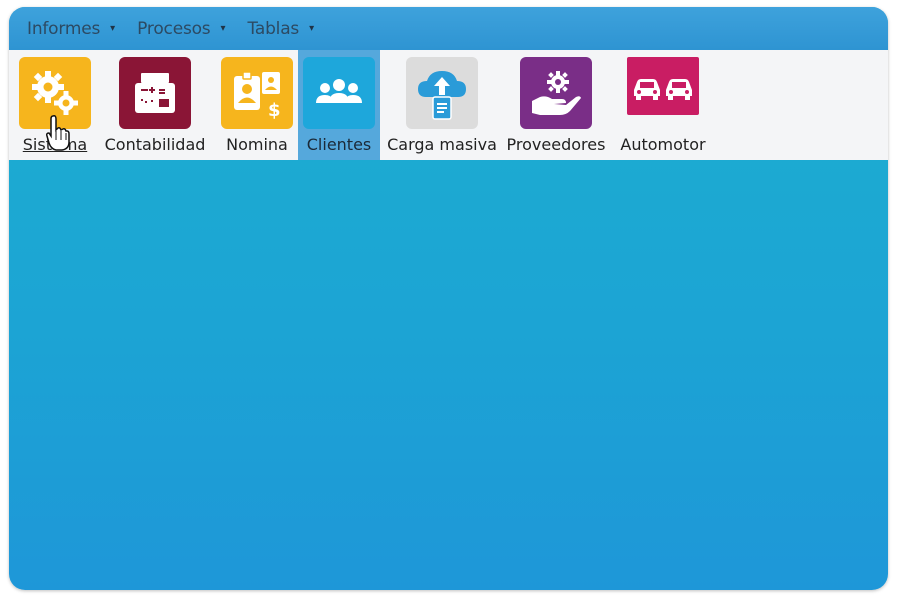  What do you see at coordinates (663, 86) in the screenshot?
I see `cars-icon` at bounding box center [663, 86].